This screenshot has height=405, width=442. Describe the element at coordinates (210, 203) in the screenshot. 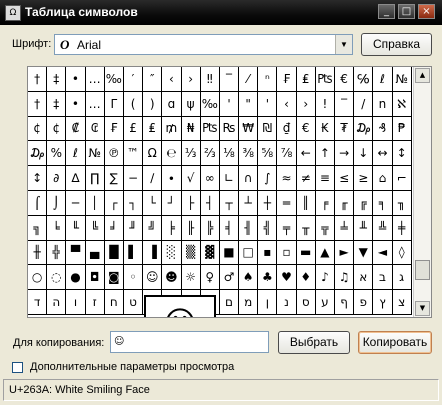

I see `character-cell: ┤` at that location.